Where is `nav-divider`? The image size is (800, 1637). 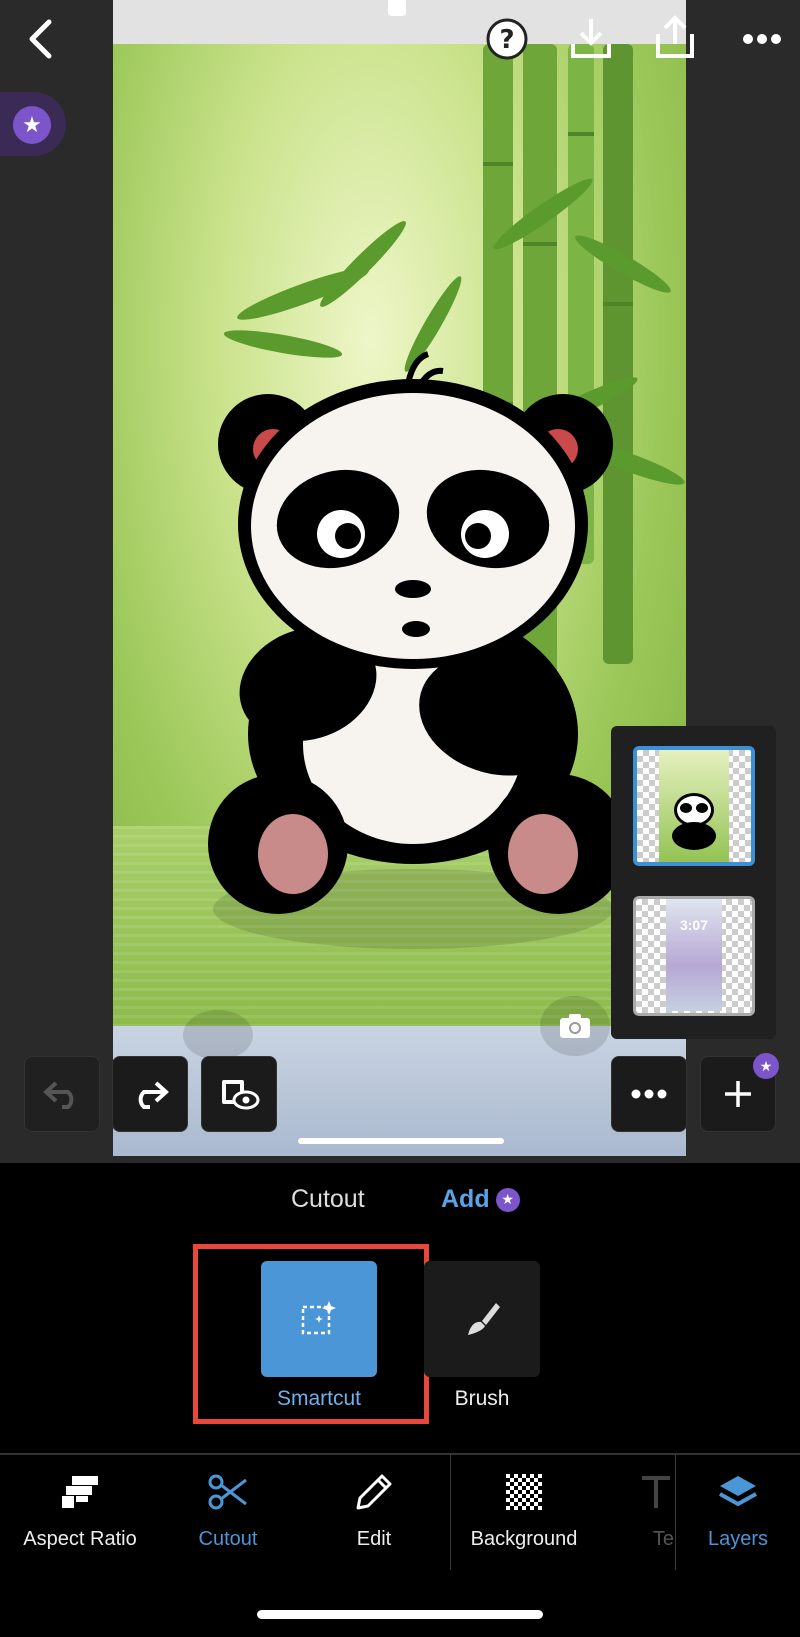 nav-divider is located at coordinates (450, 1512).